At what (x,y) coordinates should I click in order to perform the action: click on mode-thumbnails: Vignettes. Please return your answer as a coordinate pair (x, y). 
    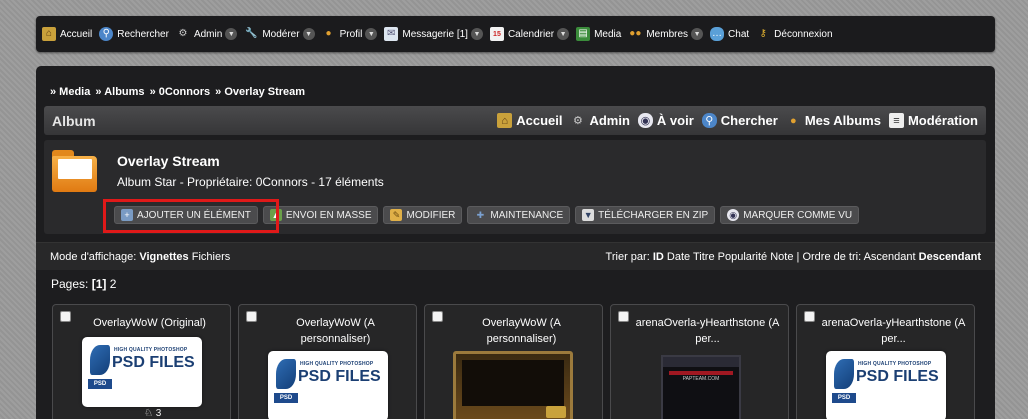
    Looking at the image, I should click on (163, 257).